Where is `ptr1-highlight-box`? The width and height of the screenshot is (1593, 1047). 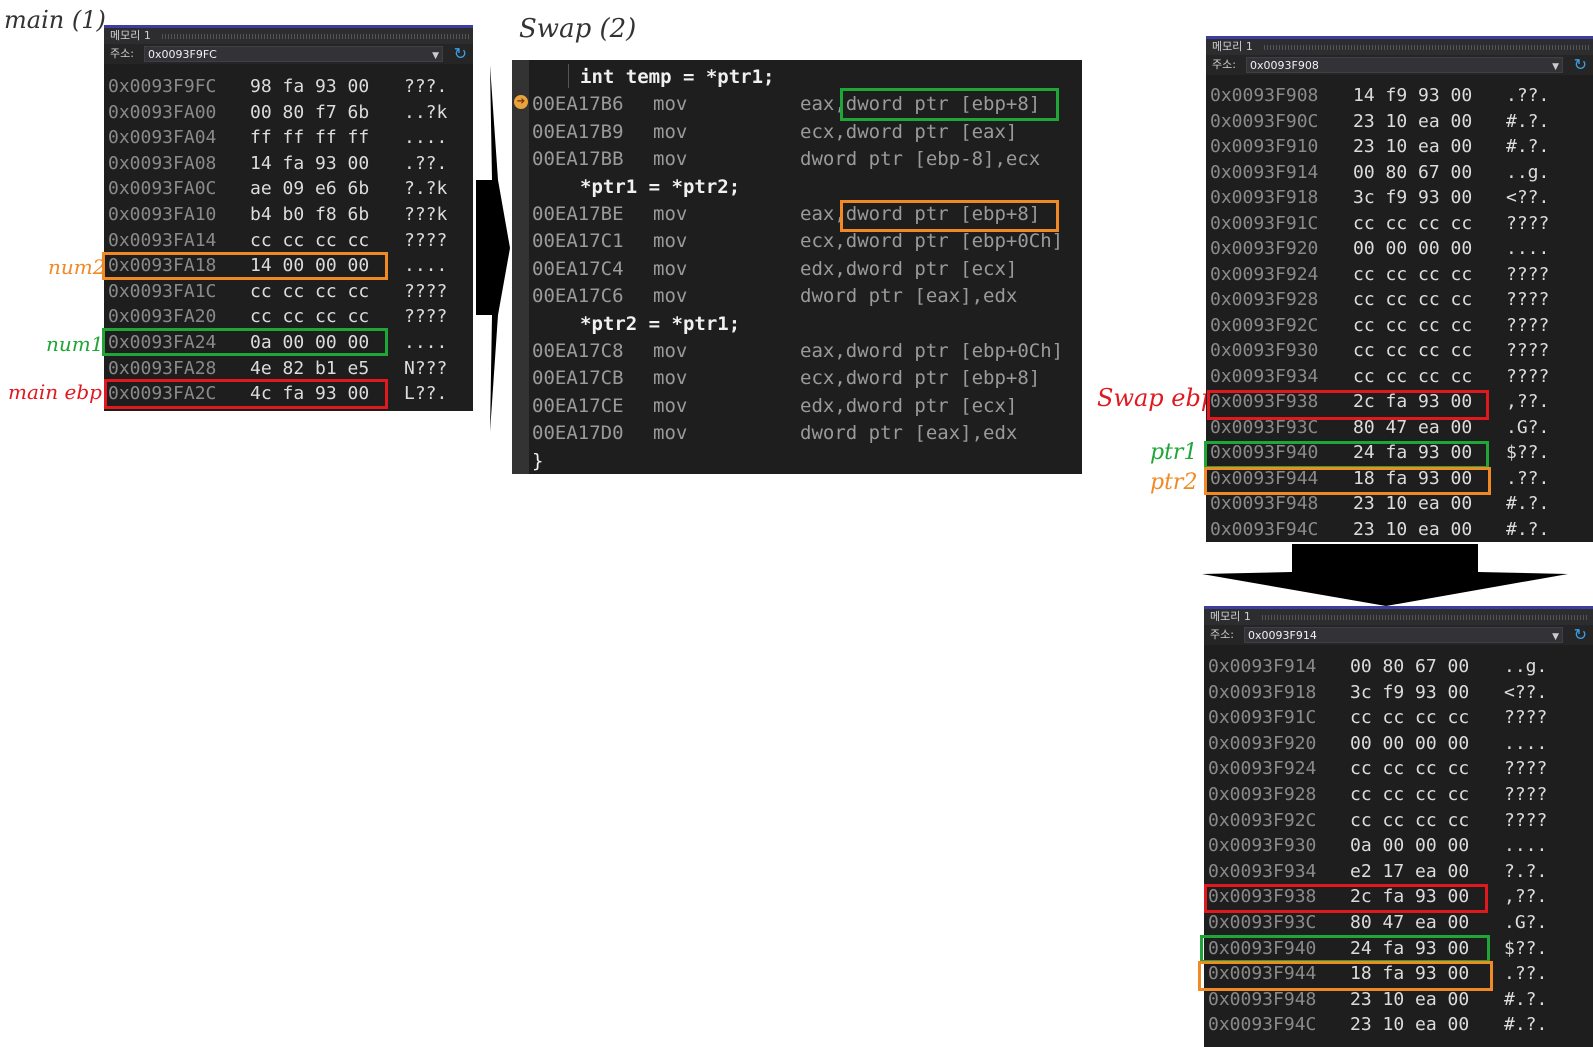
ptr1-highlight-box is located at coordinates (1346, 455).